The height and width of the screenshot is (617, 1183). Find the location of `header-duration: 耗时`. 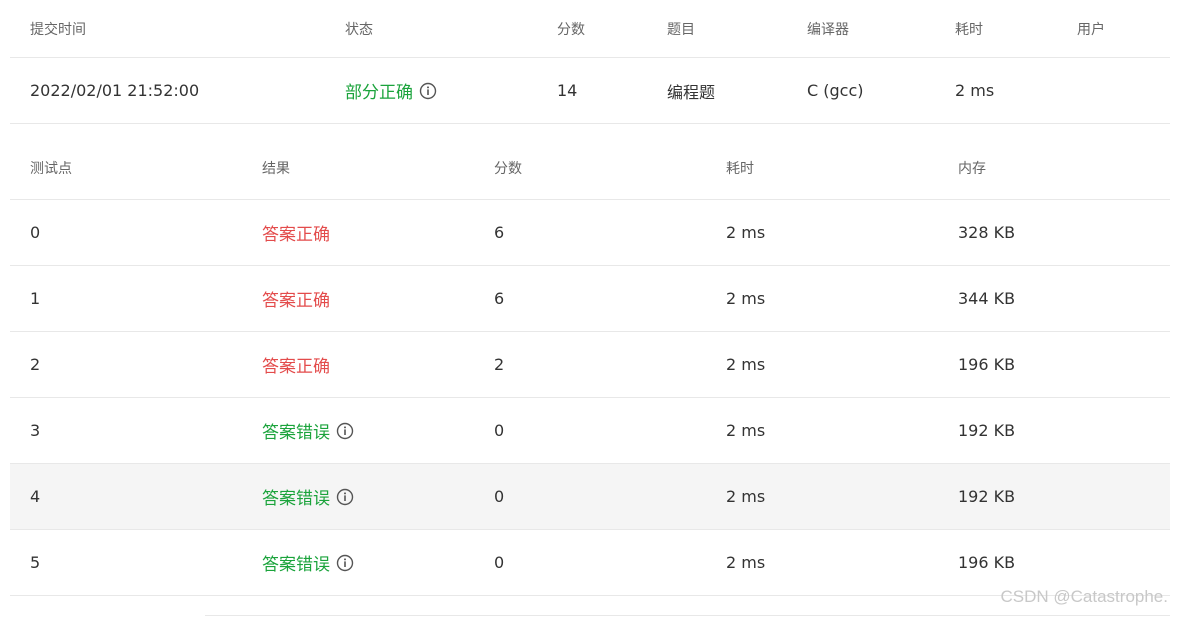

header-duration: 耗时 is located at coordinates (969, 29).